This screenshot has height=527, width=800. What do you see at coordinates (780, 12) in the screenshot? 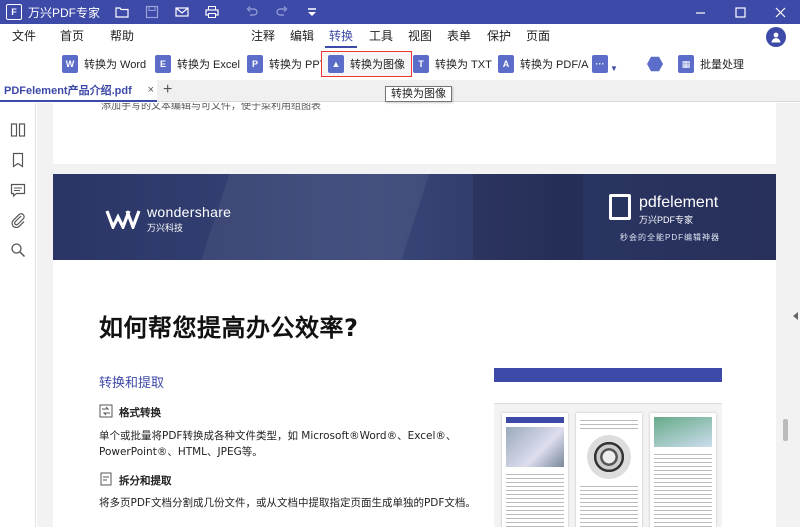
I see `close-icon` at bounding box center [780, 12].